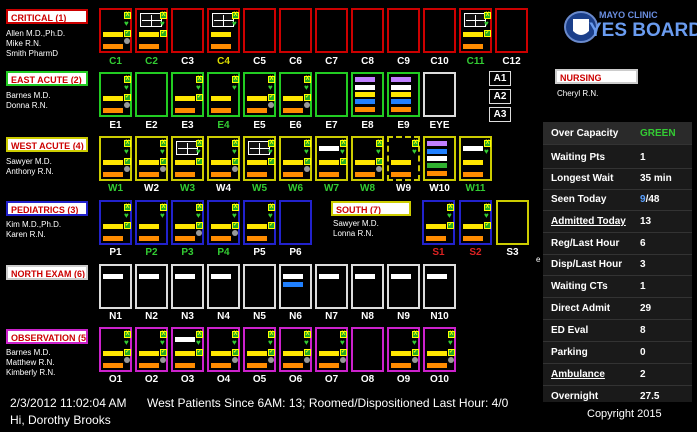 The width and height of the screenshot is (697, 432). What do you see at coordinates (500, 96) in the screenshot?
I see `room-a2: A2` at bounding box center [500, 96].